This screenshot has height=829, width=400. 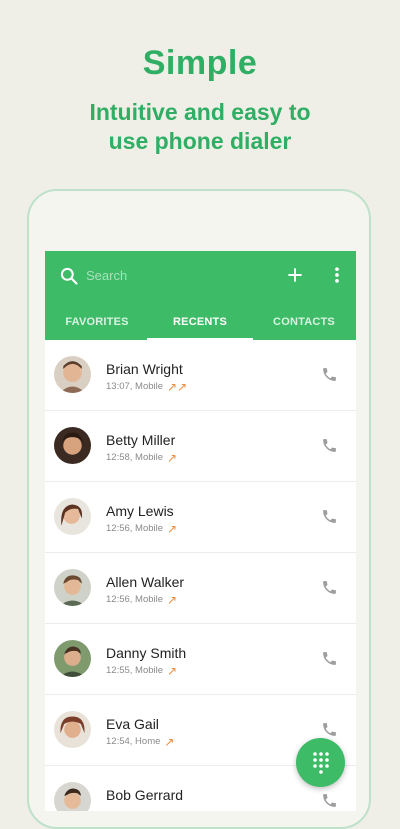 I want to click on tab-bar: FAVORITES RECENTS CONTACTS, so click(x=200, y=321).